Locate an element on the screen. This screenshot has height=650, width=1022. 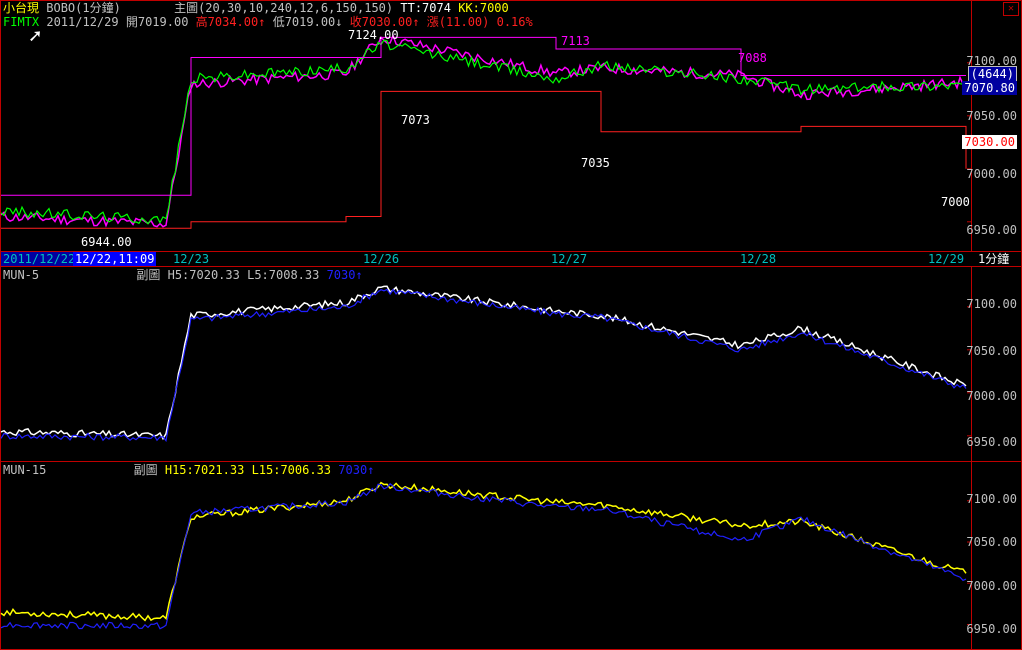
annotation-7000: 7000 is located at coordinates (955, 202).